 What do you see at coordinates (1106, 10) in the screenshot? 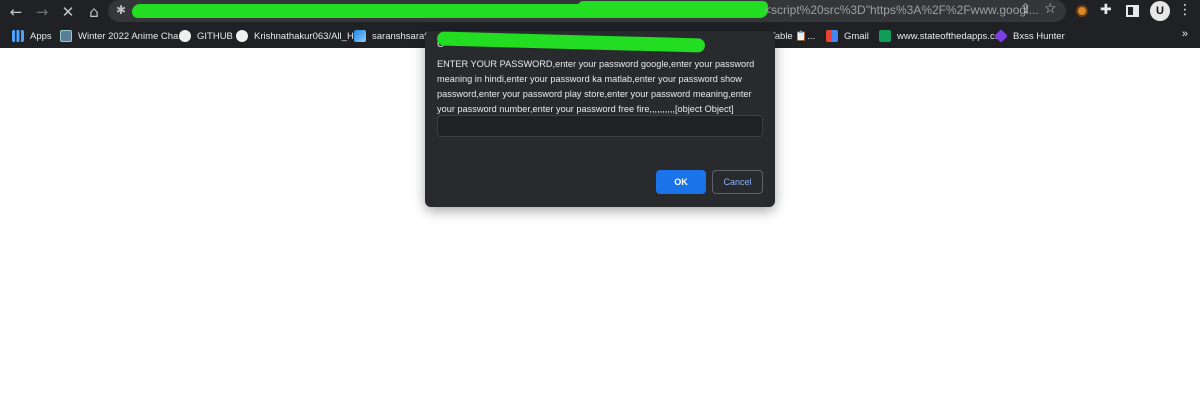
I see `extensions-puzzle-icon: ✚` at bounding box center [1106, 10].